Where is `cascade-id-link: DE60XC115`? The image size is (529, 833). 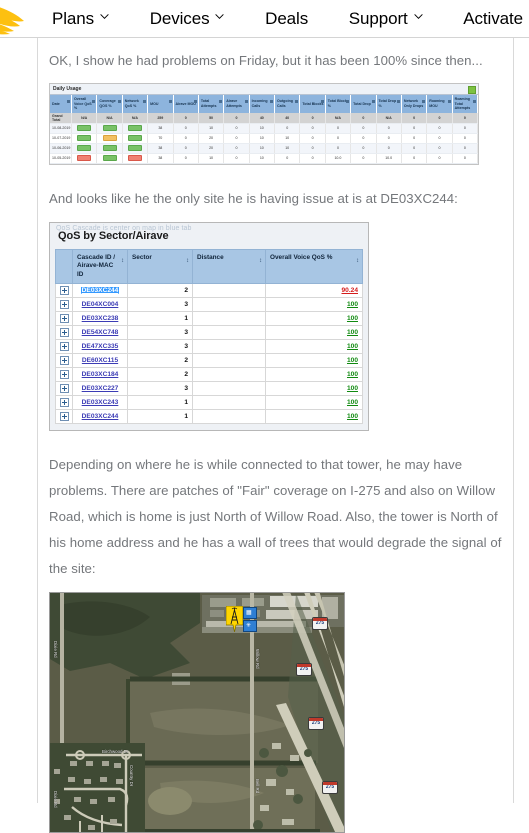 cascade-id-link: DE60XC115 is located at coordinates (100, 360).